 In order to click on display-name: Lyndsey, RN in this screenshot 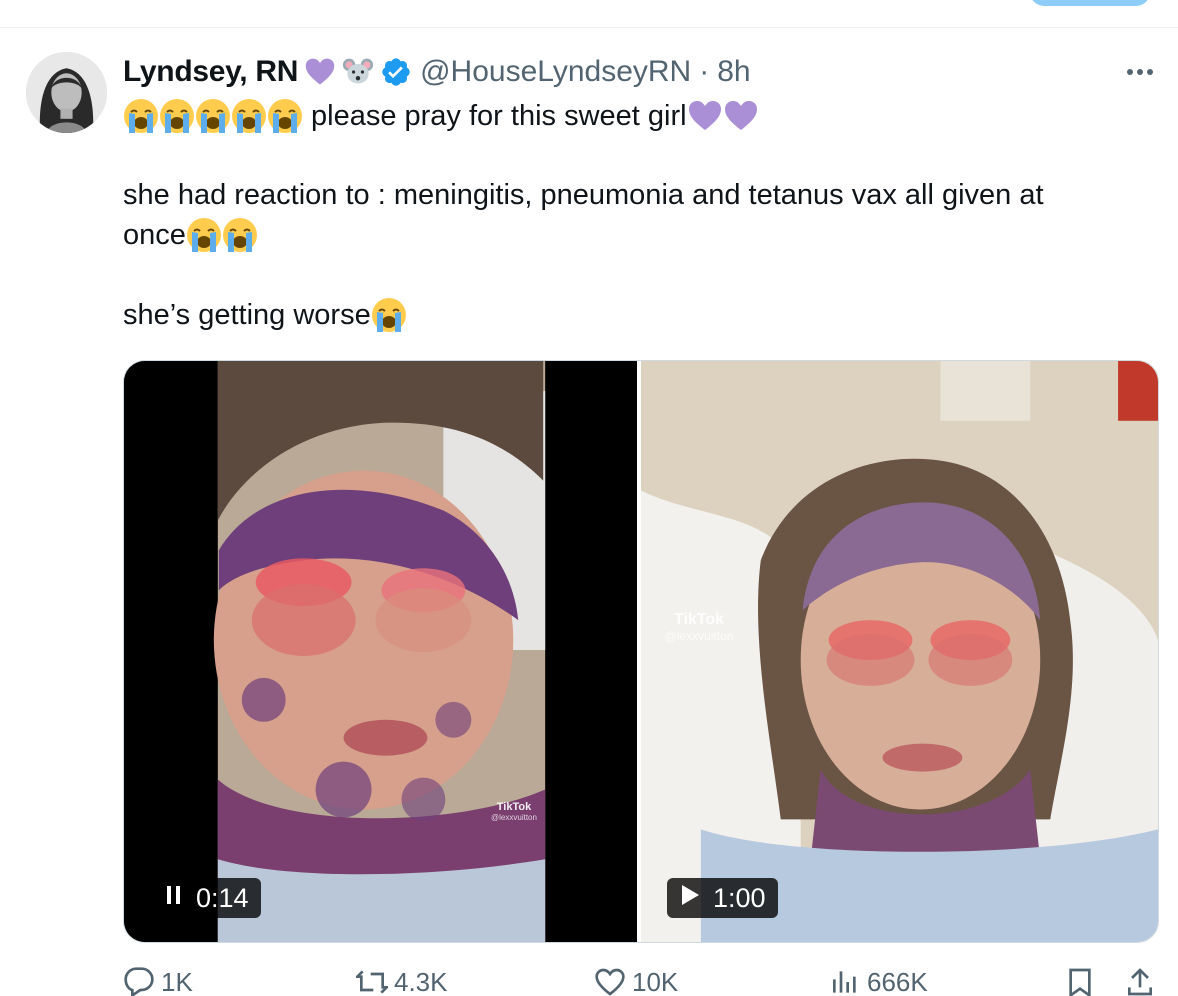, I will do `click(210, 72)`.